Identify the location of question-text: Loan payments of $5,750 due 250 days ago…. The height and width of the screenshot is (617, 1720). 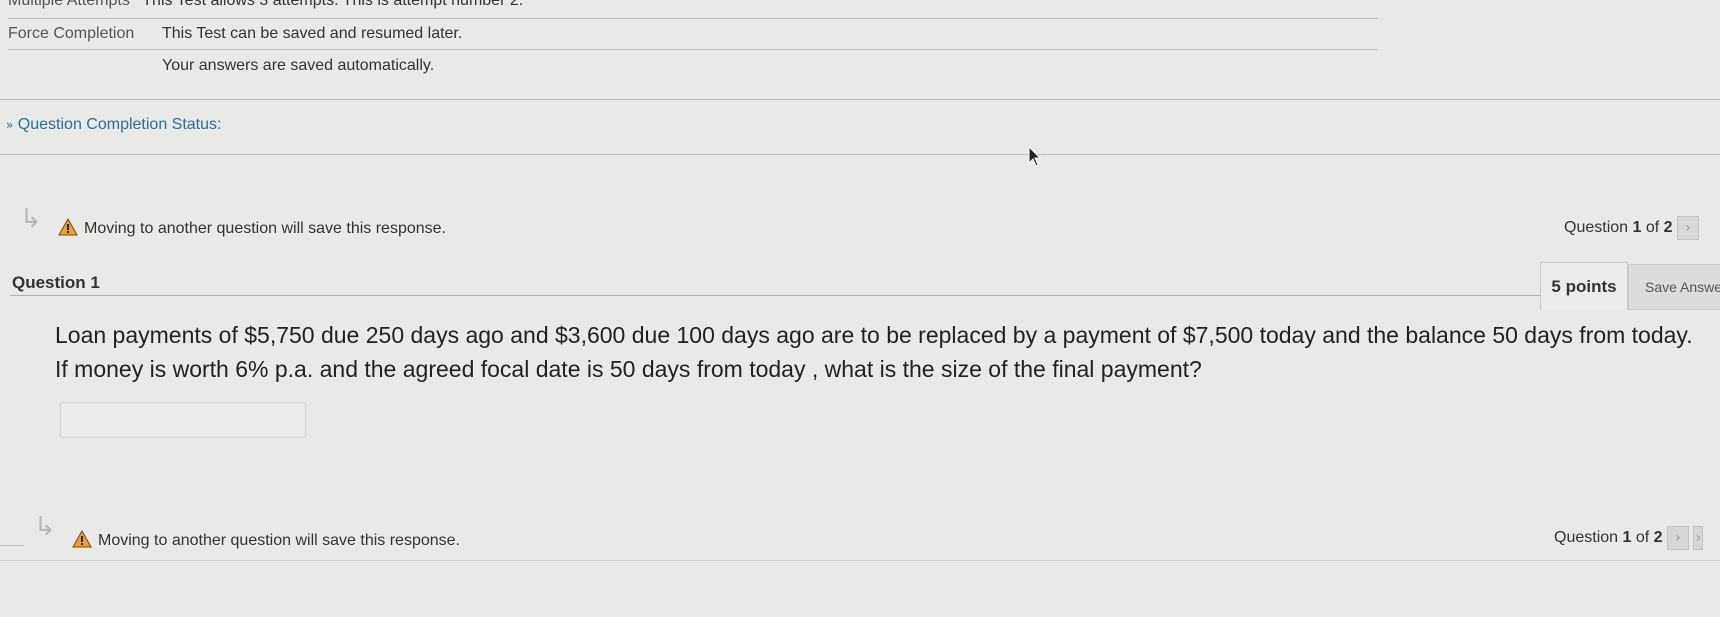
(874, 352).